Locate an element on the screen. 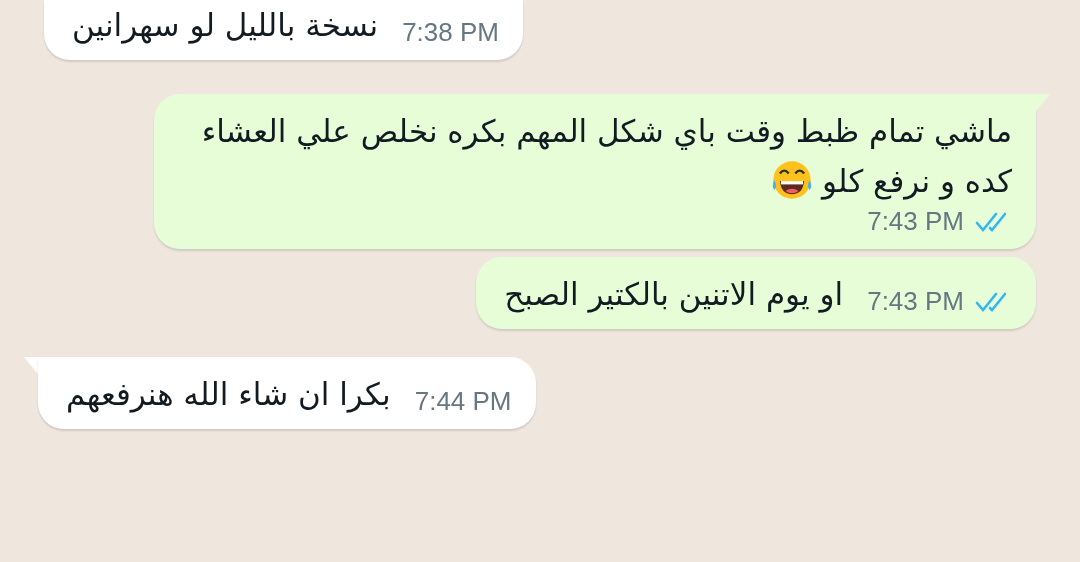 Image resolution: width=1080 pixels, height=562 pixels. message-time: 7:44 PM is located at coordinates (463, 401).